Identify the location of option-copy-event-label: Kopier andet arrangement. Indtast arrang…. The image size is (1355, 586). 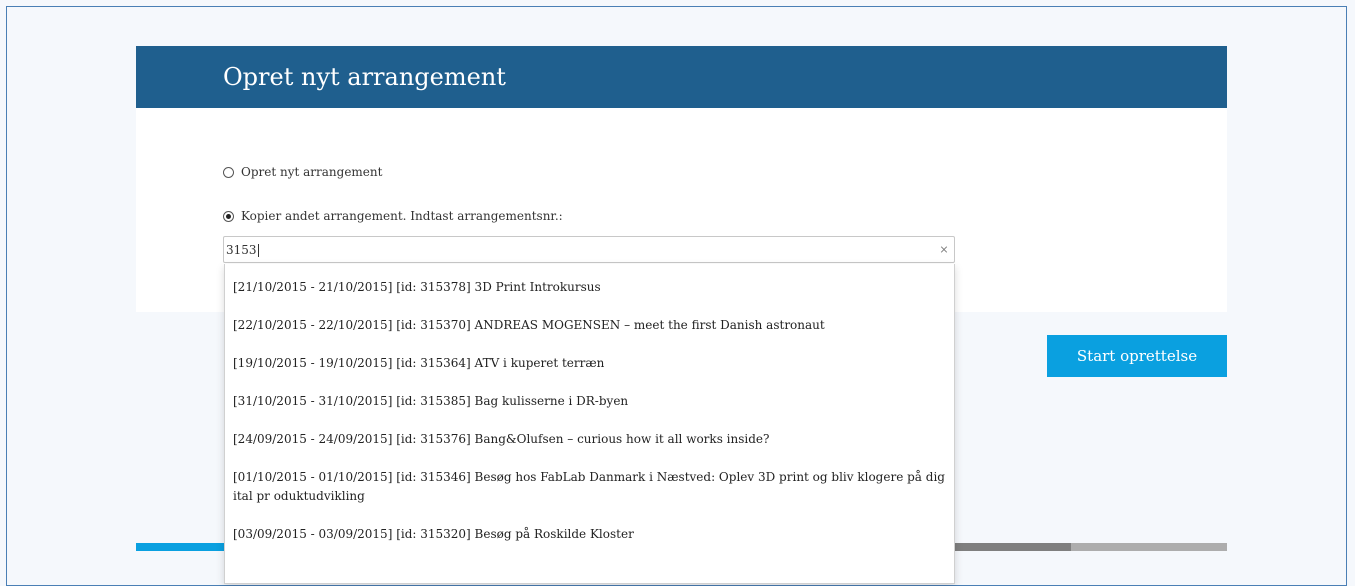
(402, 216).